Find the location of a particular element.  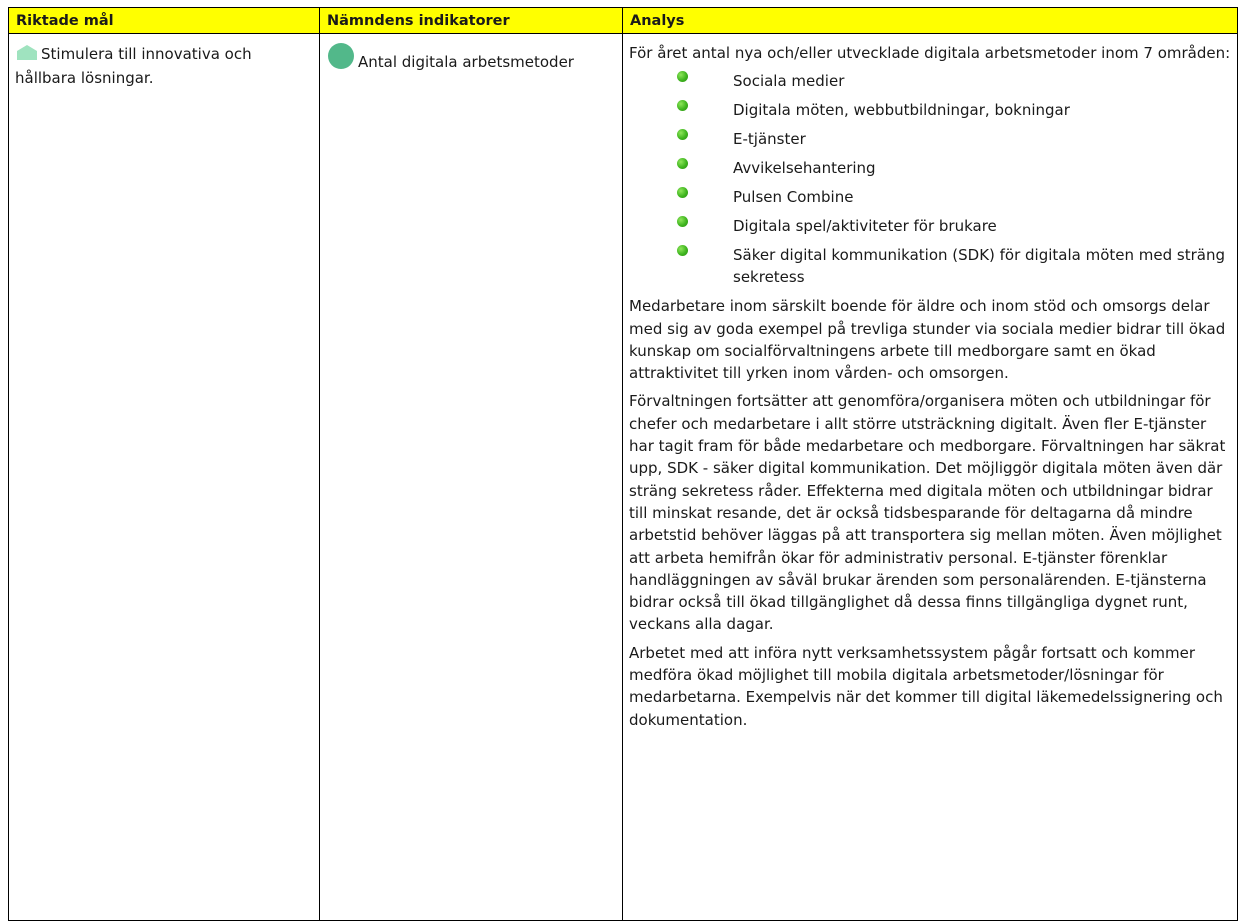

header-namndens-indikatorer: Nämndens indikatorer is located at coordinates (471, 20).